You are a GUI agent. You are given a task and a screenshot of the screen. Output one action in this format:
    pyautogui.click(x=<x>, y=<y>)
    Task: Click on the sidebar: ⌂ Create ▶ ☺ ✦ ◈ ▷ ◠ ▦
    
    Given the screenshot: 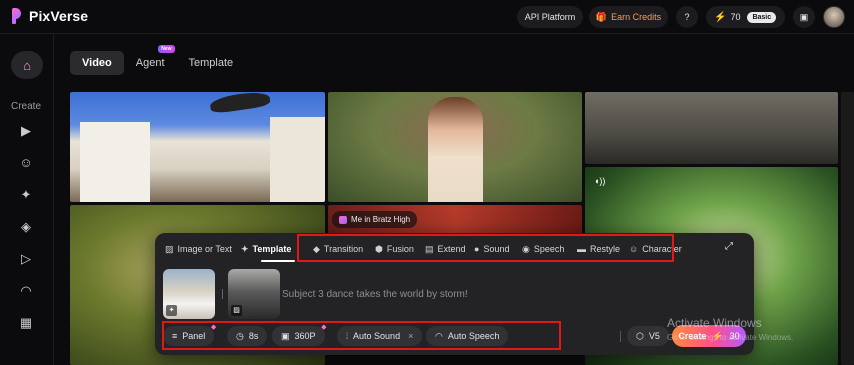 What is the action you would take?
    pyautogui.click(x=27, y=199)
    